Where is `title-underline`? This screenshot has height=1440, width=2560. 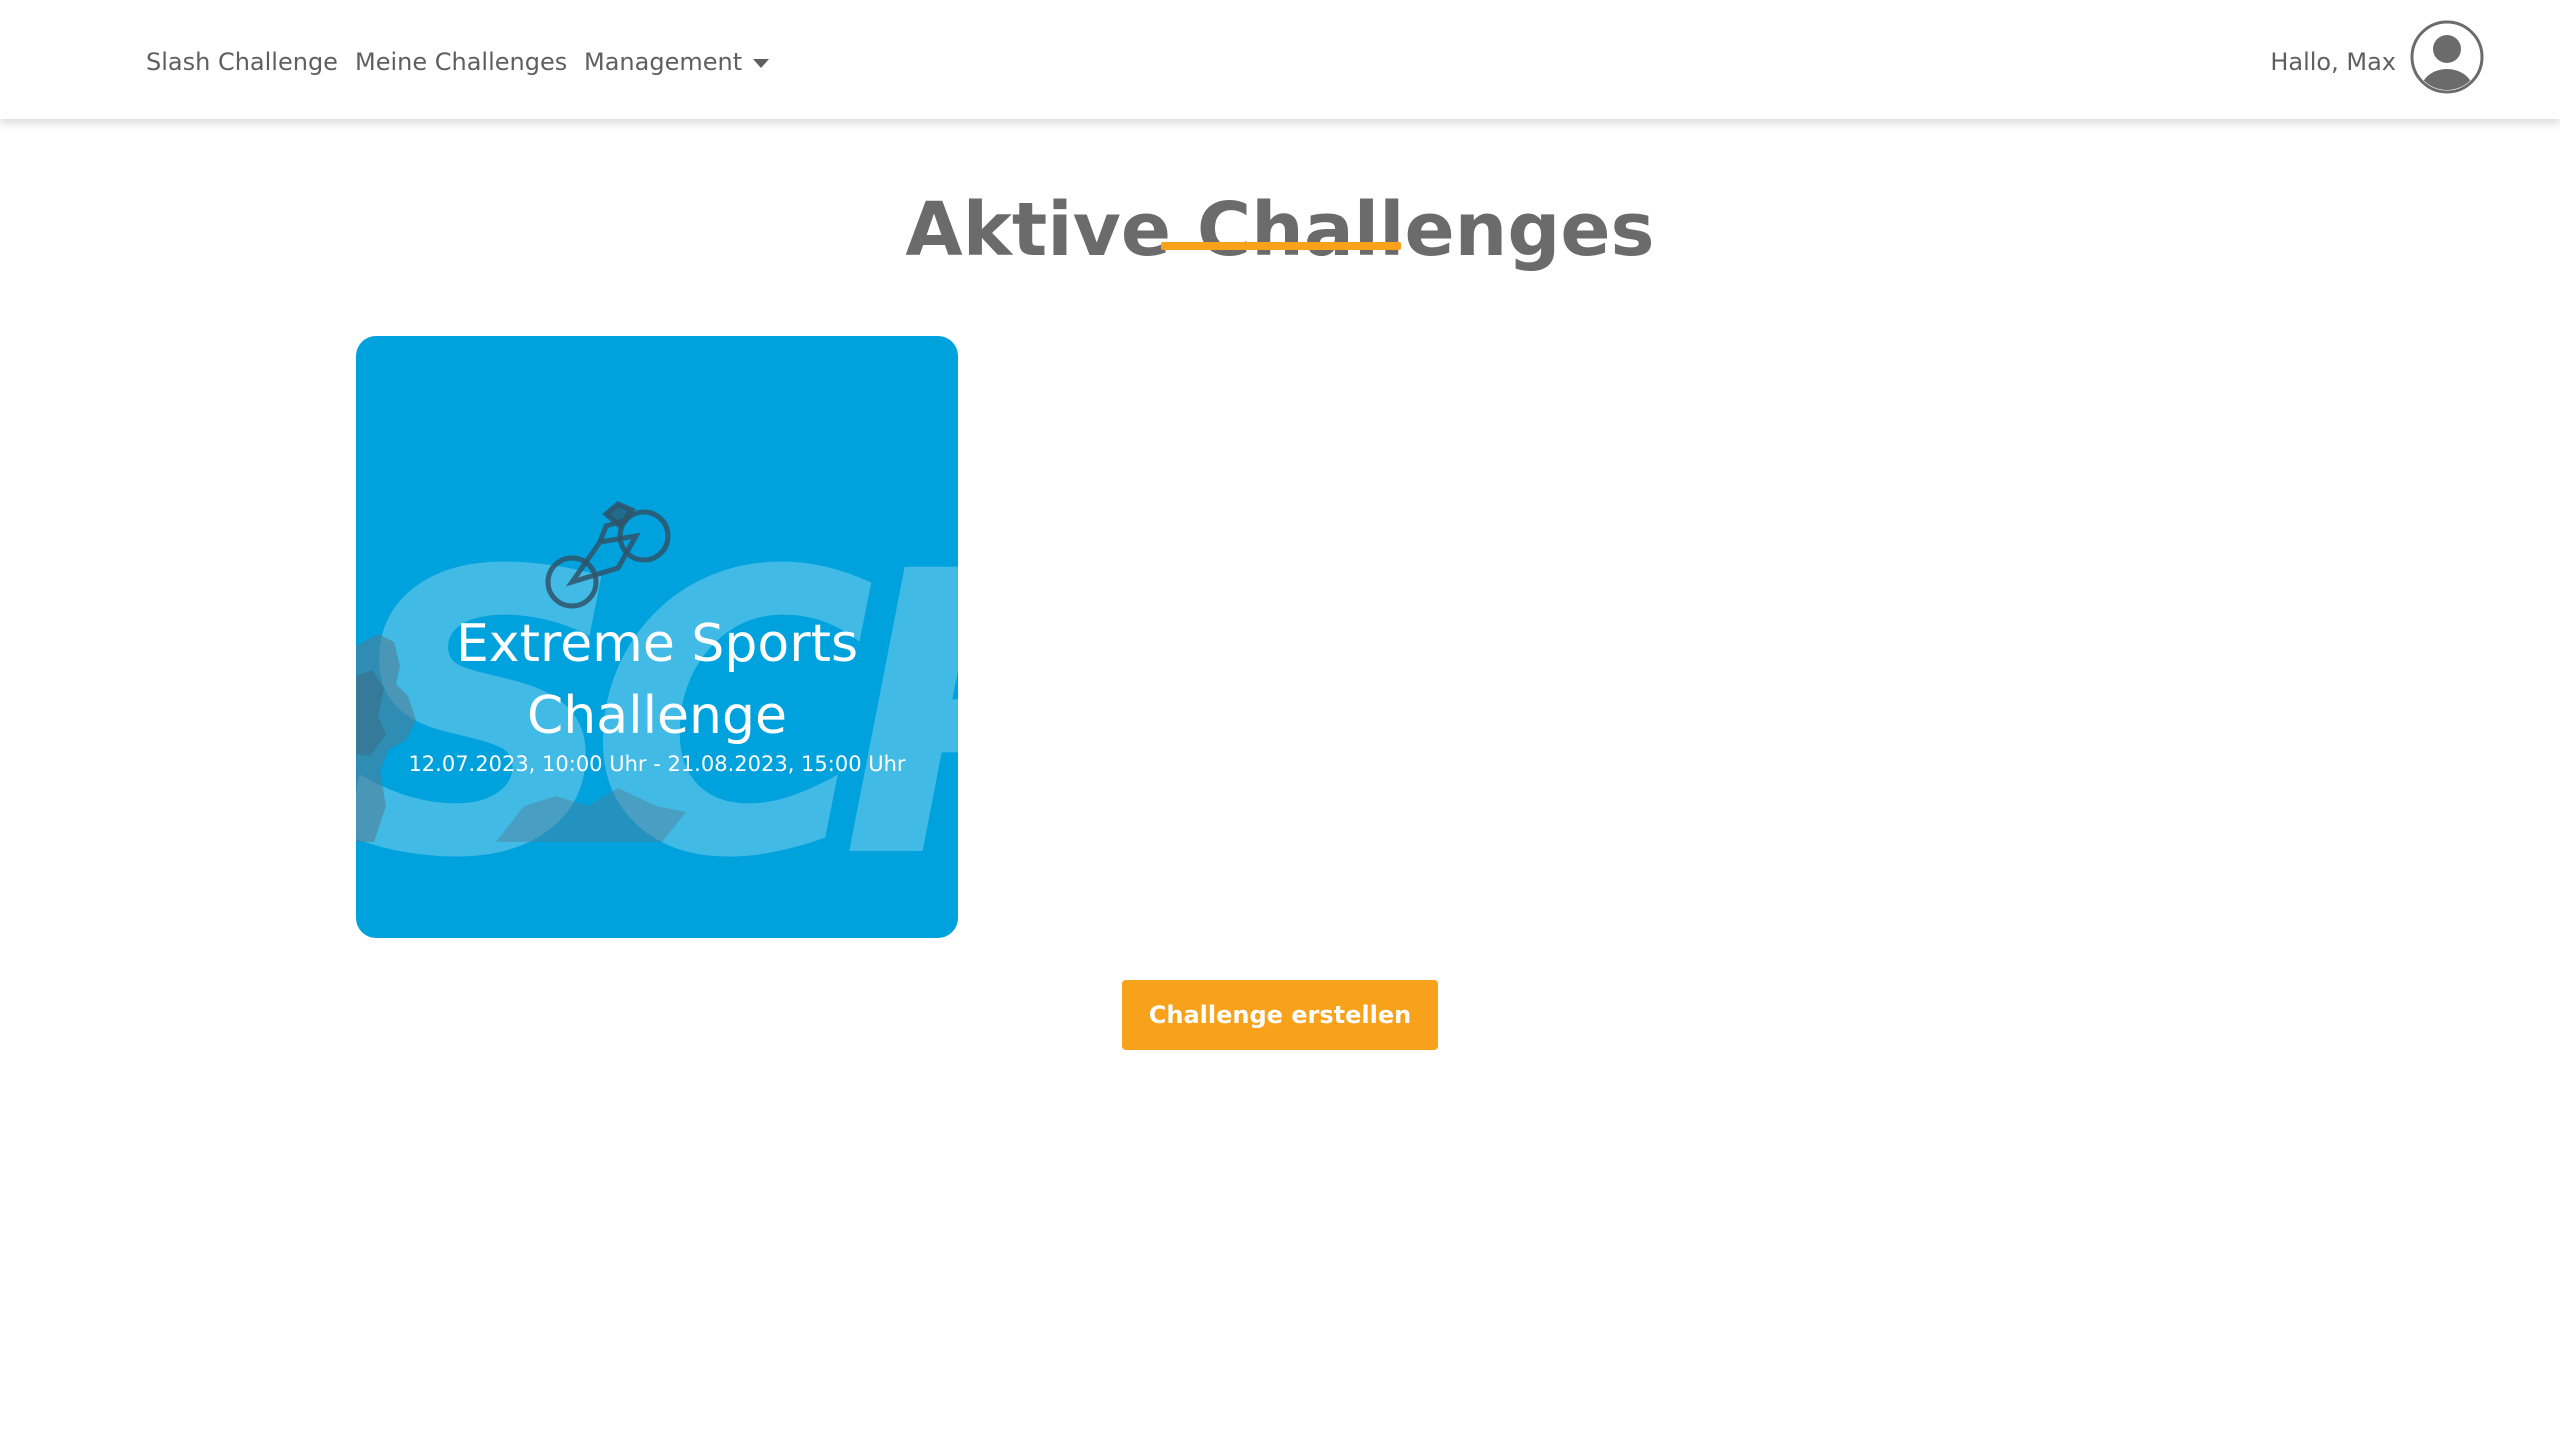 title-underline is located at coordinates (1281, 246).